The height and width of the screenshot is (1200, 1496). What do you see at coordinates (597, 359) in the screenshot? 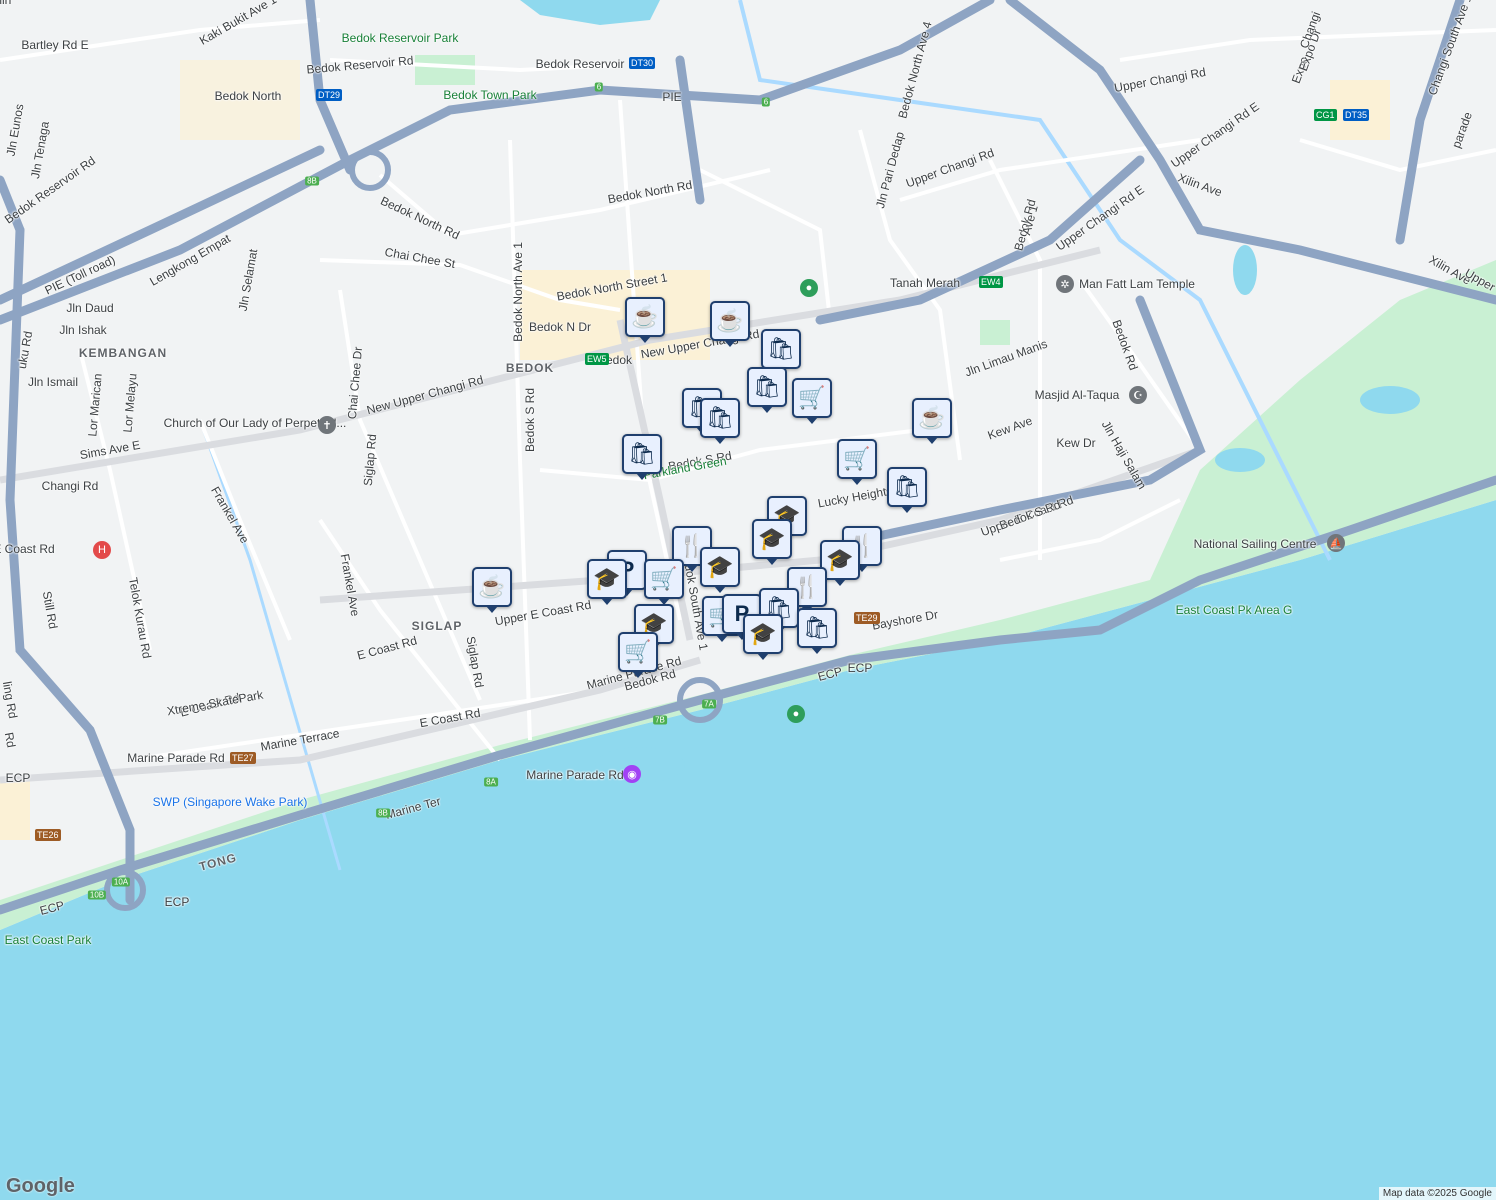
I see `station-code-badge: EW5` at bounding box center [597, 359].